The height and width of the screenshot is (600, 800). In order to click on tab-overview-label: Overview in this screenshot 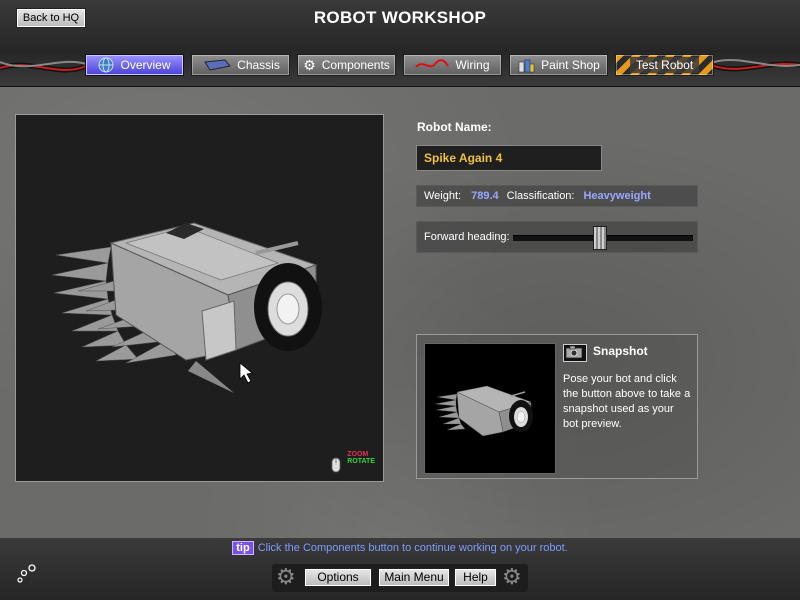, I will do `click(145, 65)`.